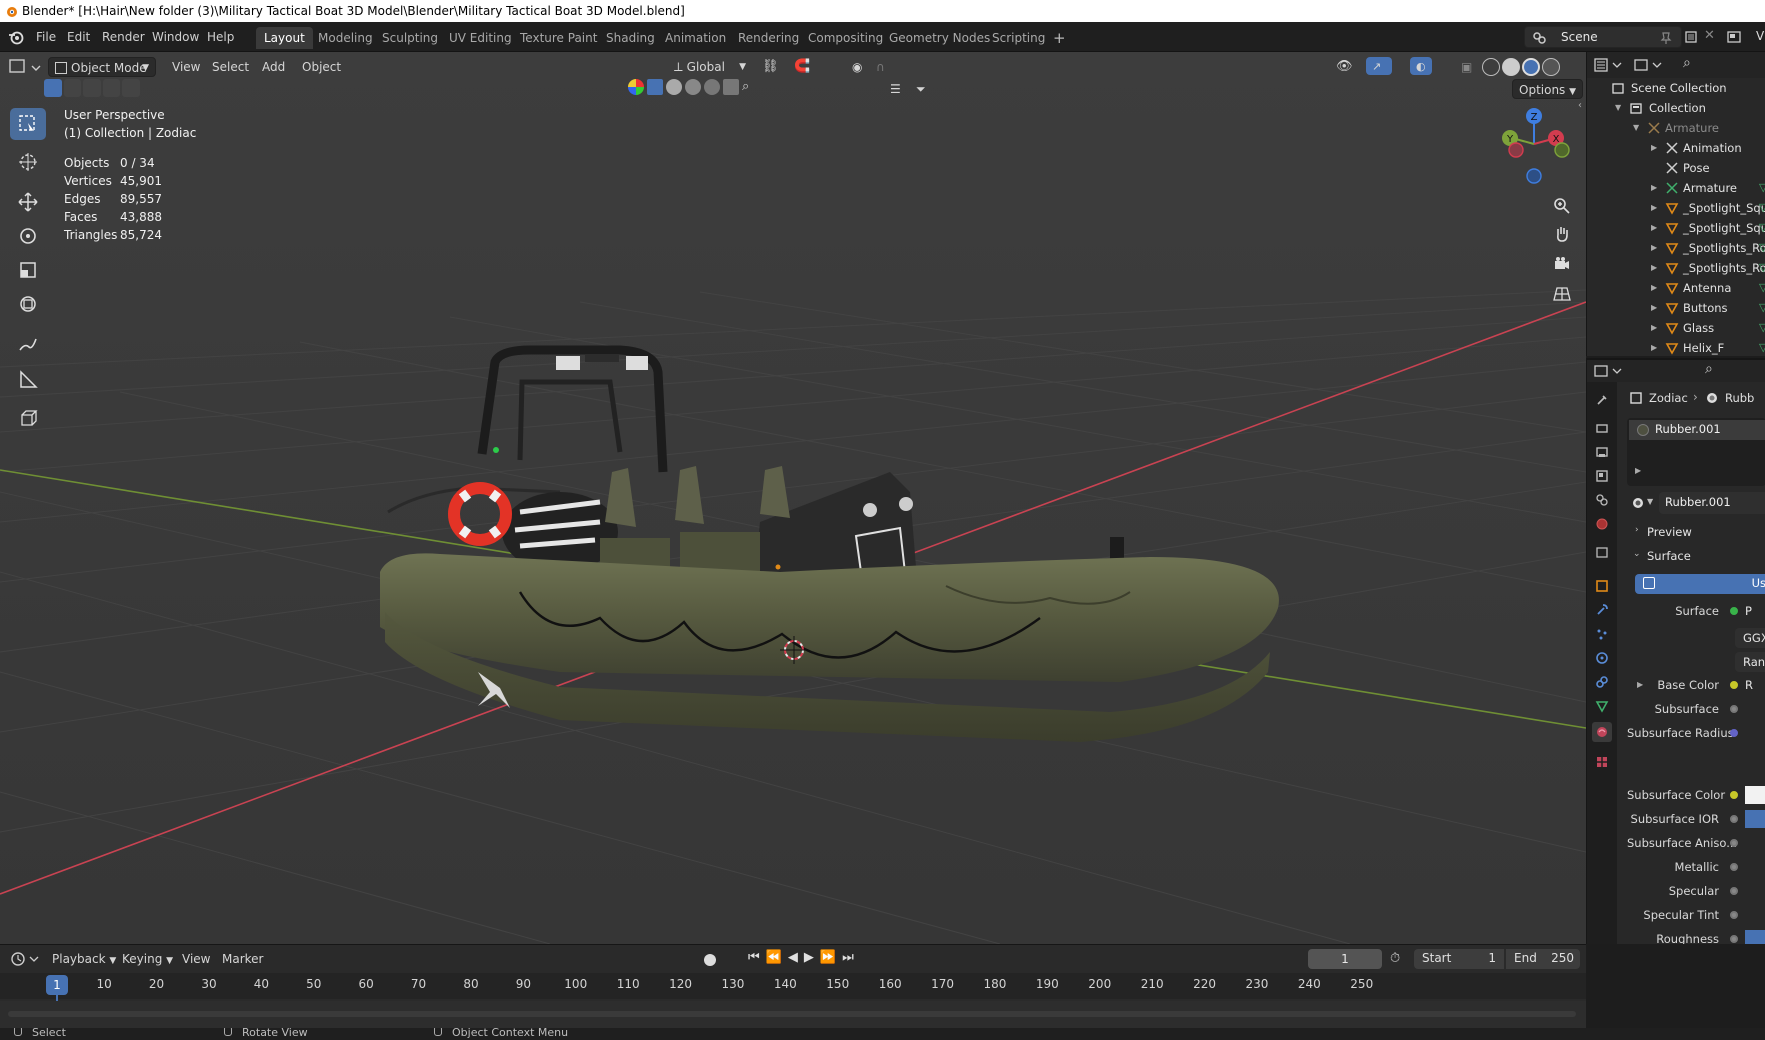 The image size is (1765, 1040). I want to click on tab-texture-paint: Texture Paint, so click(558, 38).